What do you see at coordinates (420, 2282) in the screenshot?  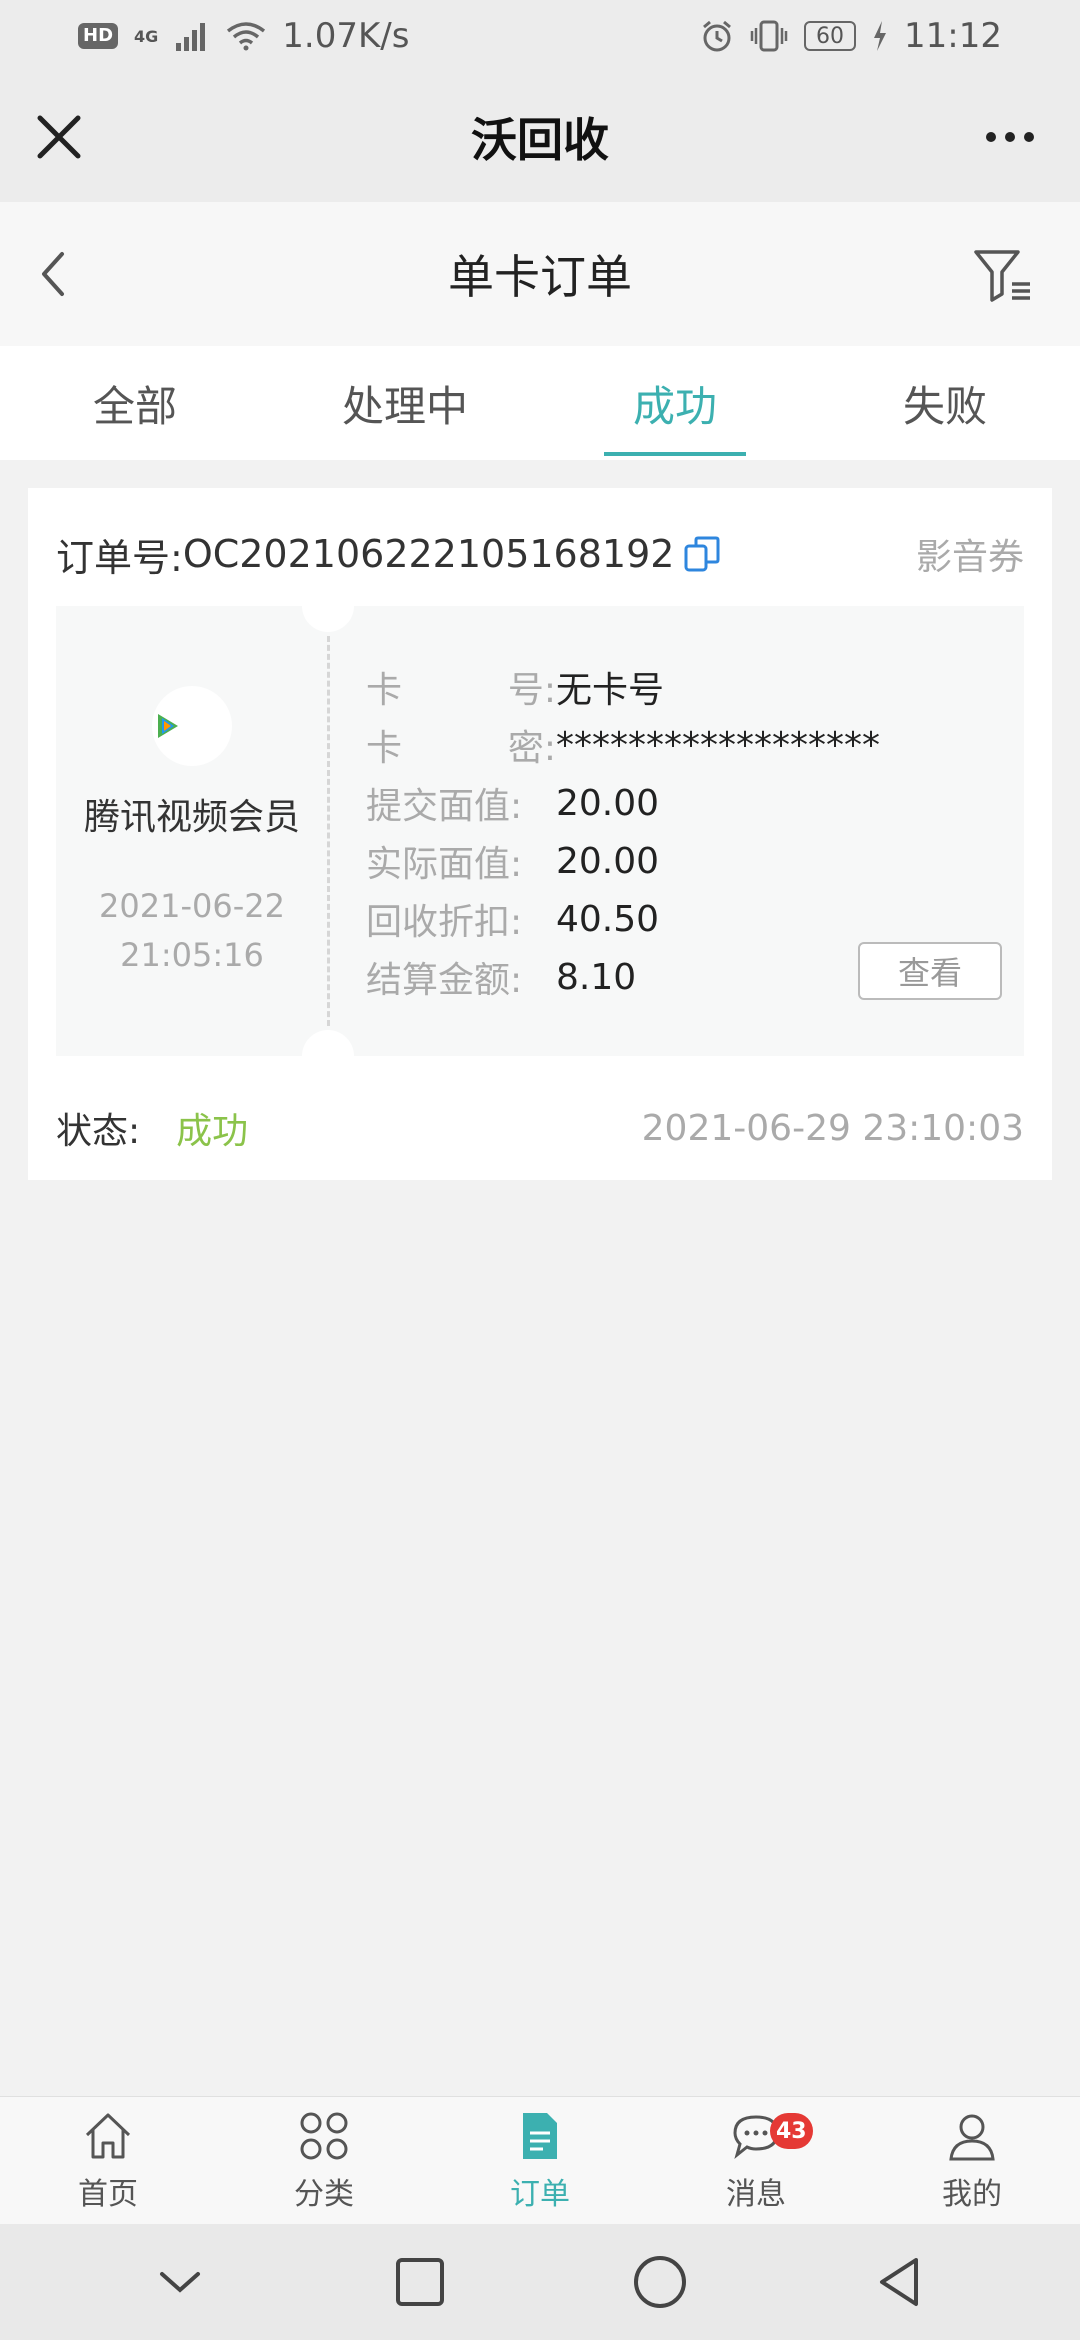 I see `recent-apps-icon` at bounding box center [420, 2282].